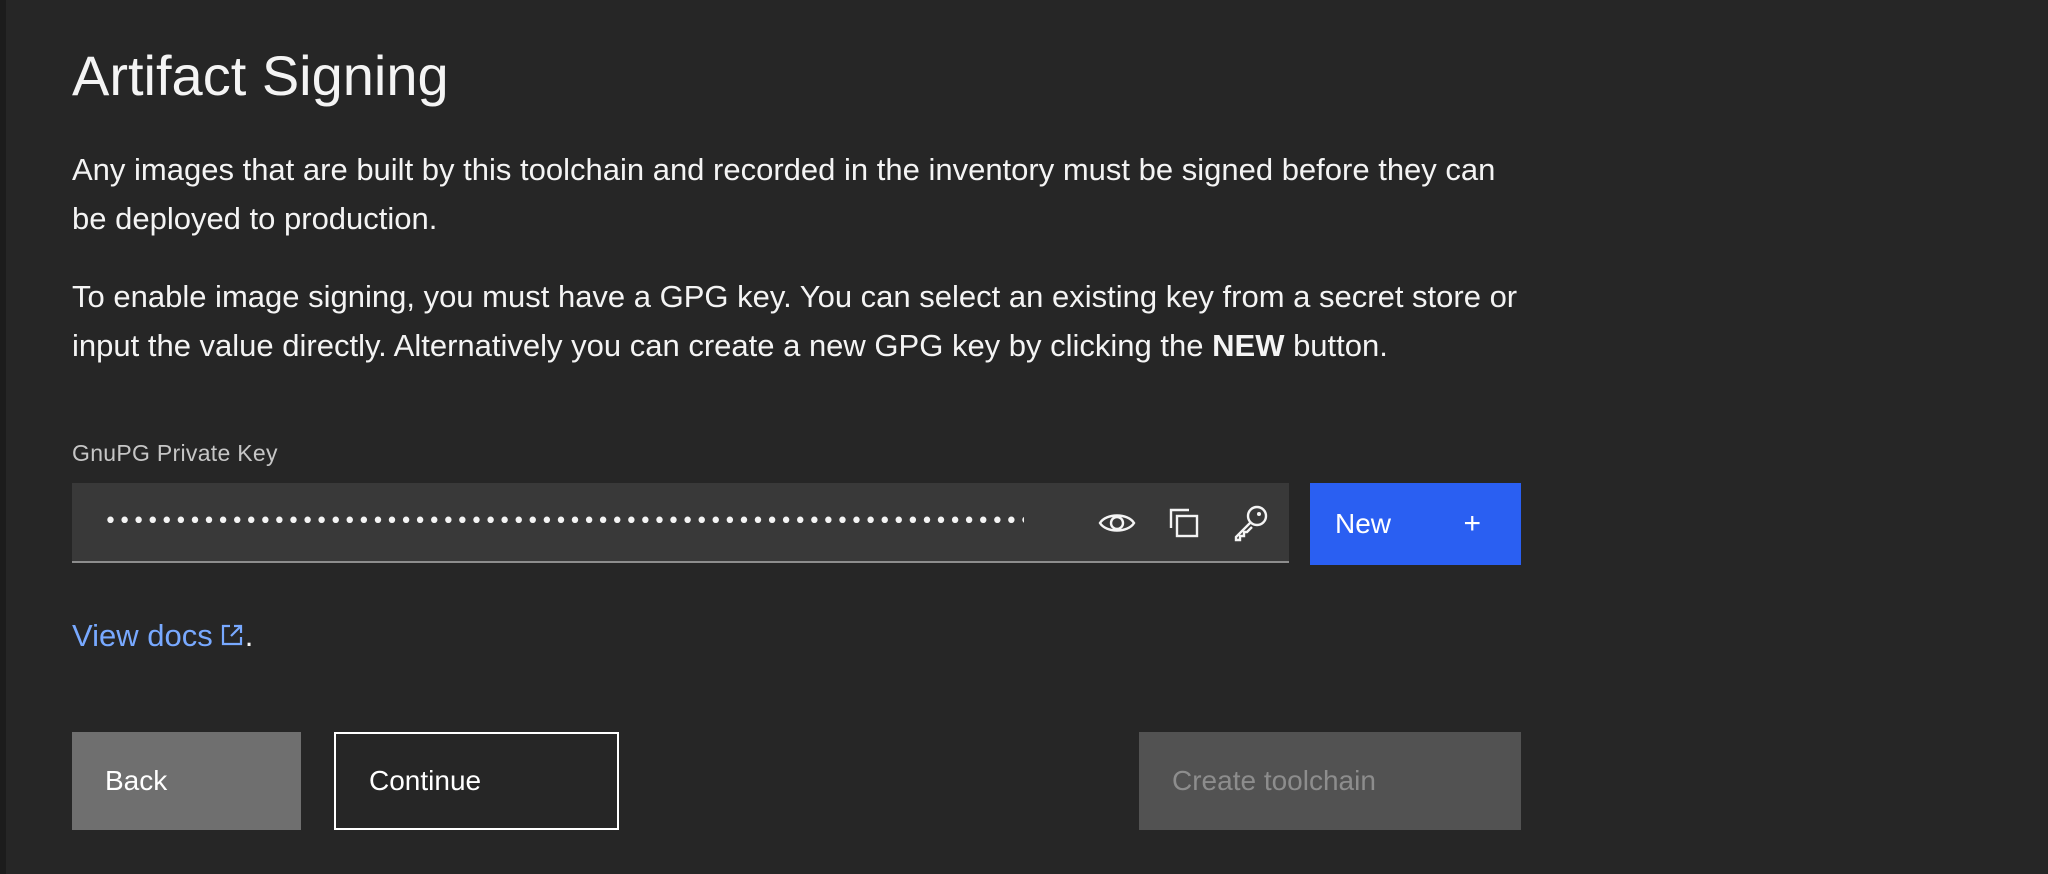  What do you see at coordinates (186, 781) in the screenshot?
I see `back-button: Back` at bounding box center [186, 781].